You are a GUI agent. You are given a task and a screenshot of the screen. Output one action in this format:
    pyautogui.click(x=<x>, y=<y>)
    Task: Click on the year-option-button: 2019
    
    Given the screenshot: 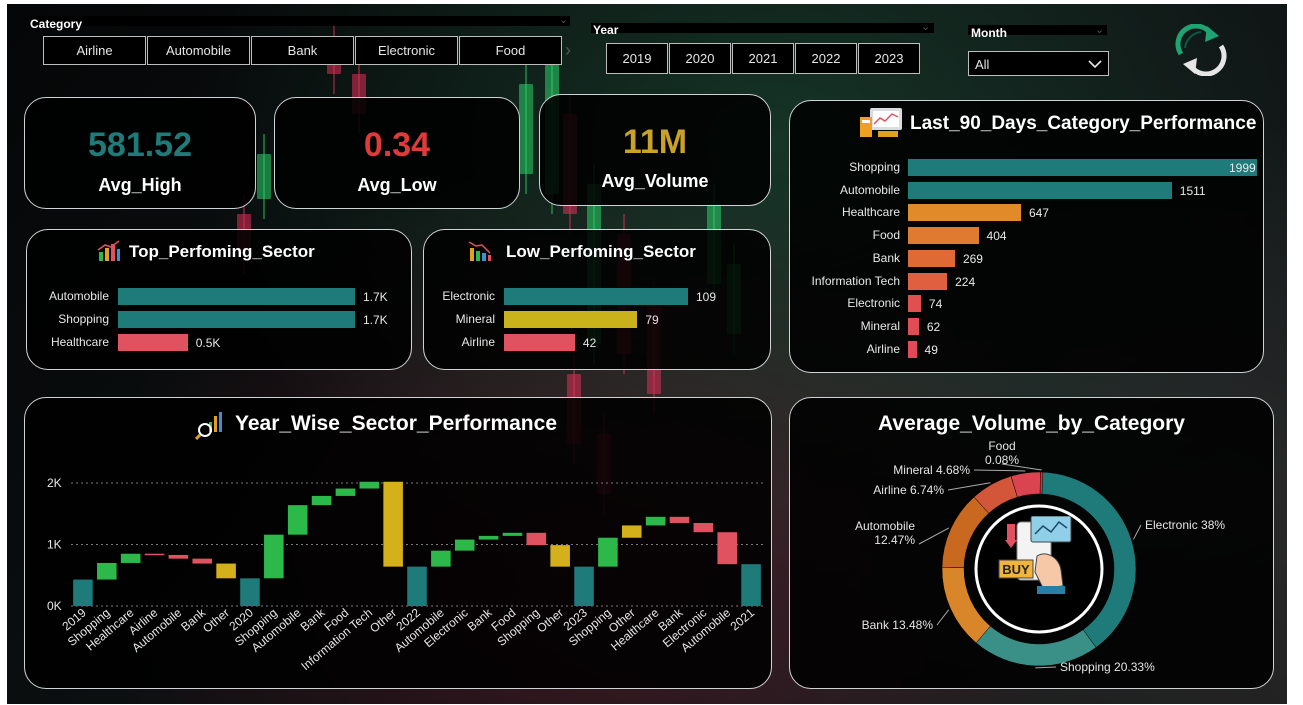 What is the action you would take?
    pyautogui.click(x=637, y=58)
    